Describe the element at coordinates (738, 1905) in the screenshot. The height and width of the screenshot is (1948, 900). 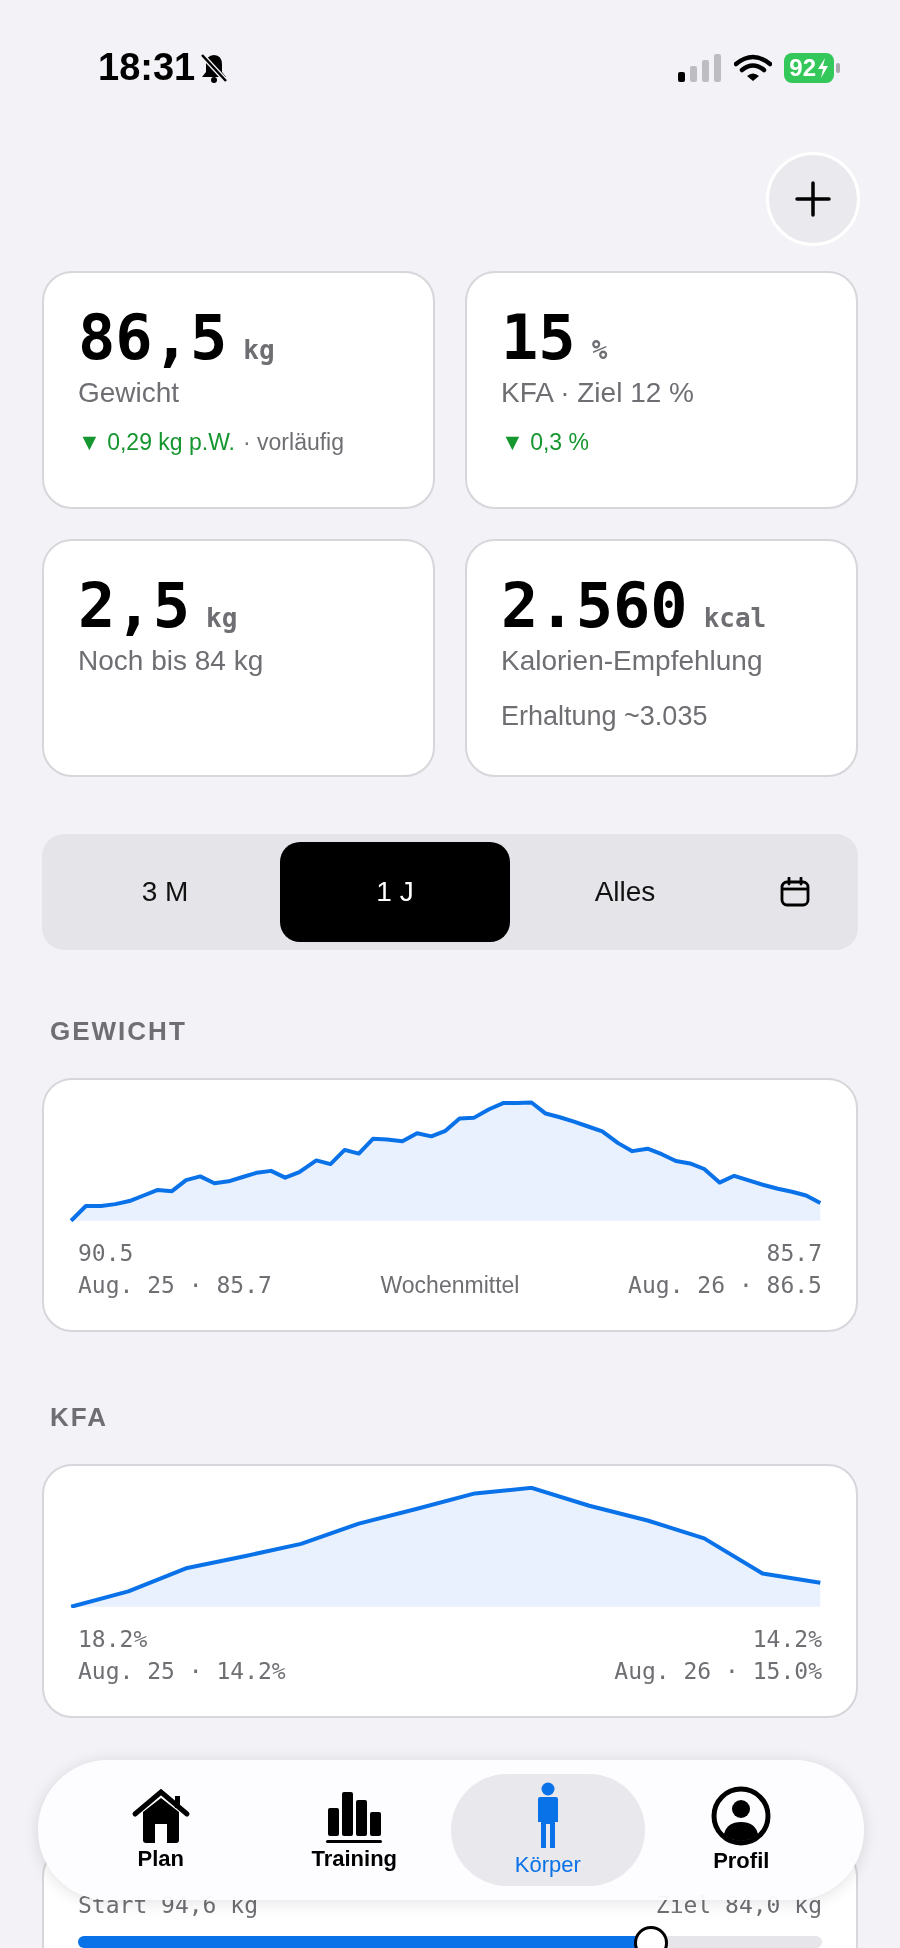
I see `goal-target-label: Ziel 84,0 kg` at that location.